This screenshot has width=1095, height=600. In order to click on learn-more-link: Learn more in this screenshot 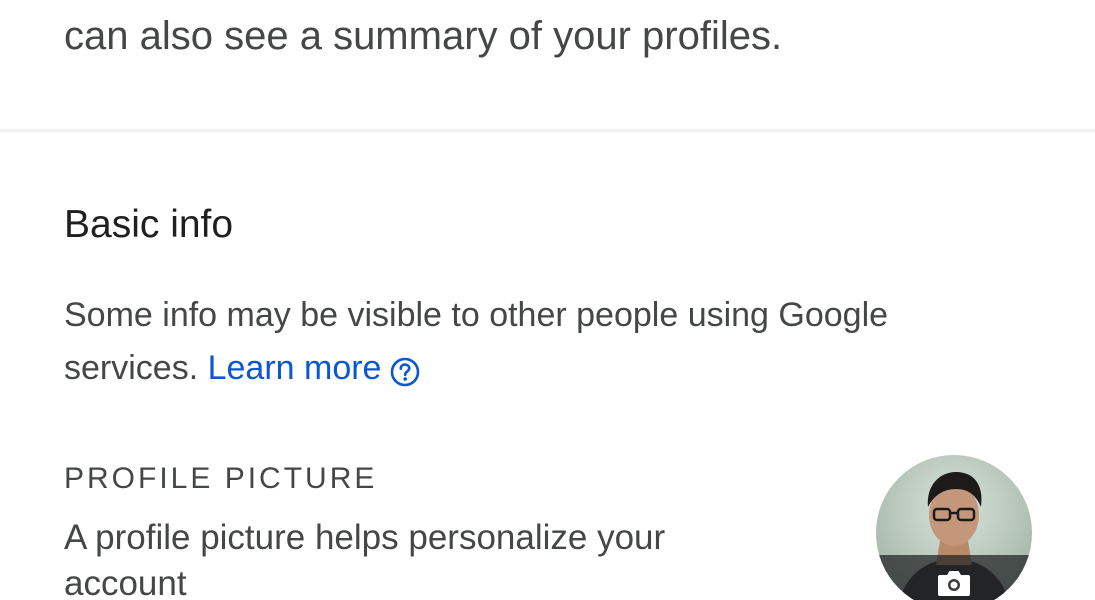, I will do `click(315, 368)`.